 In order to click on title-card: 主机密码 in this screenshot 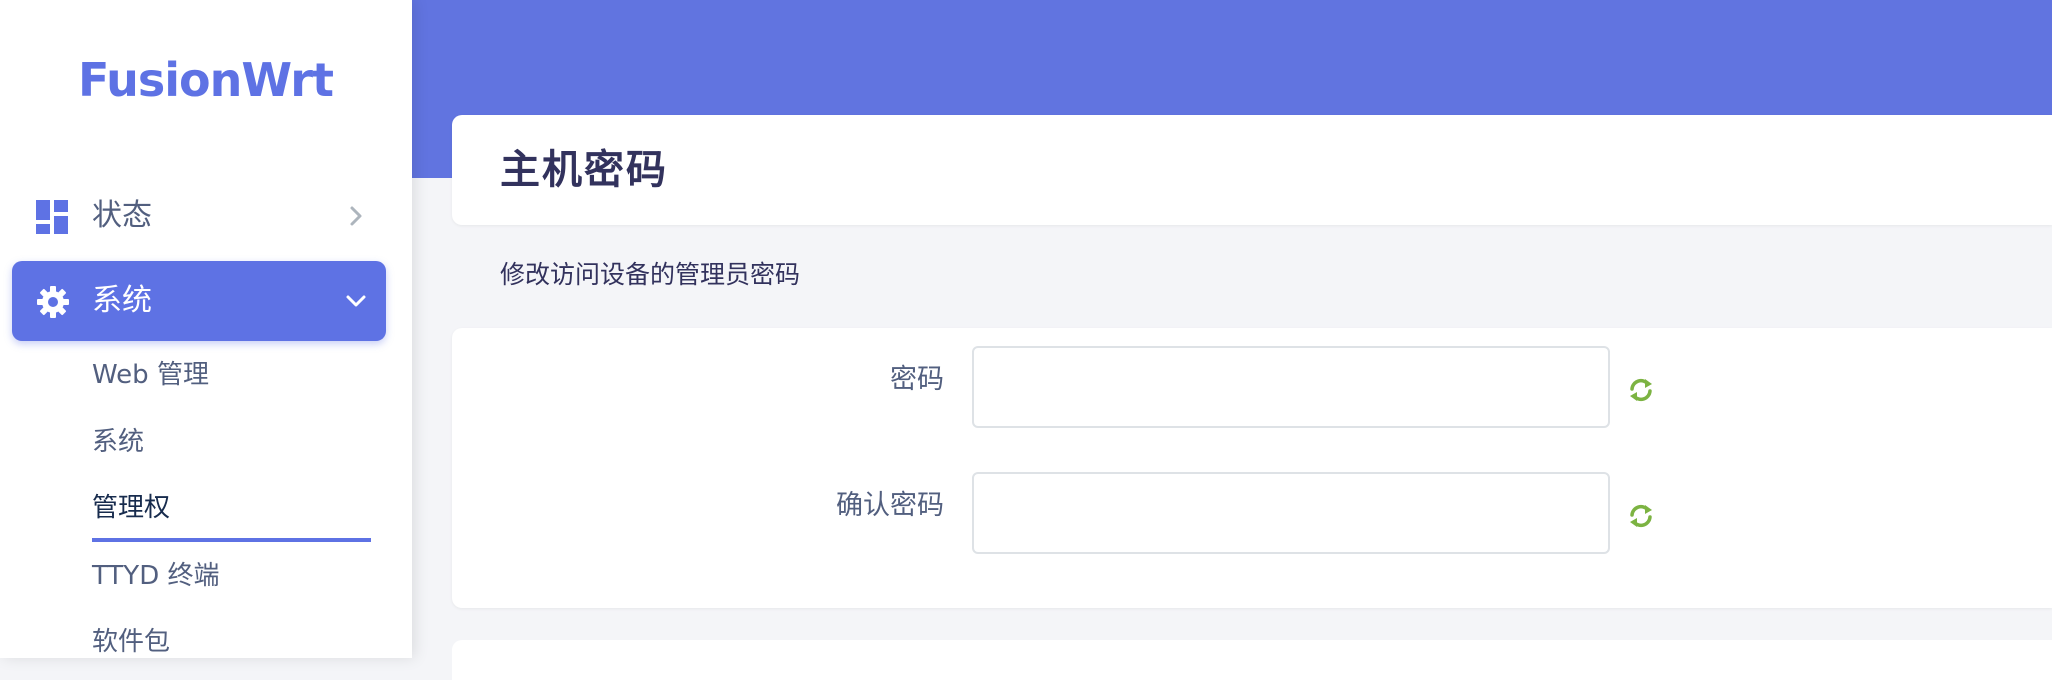, I will do `click(1252, 170)`.